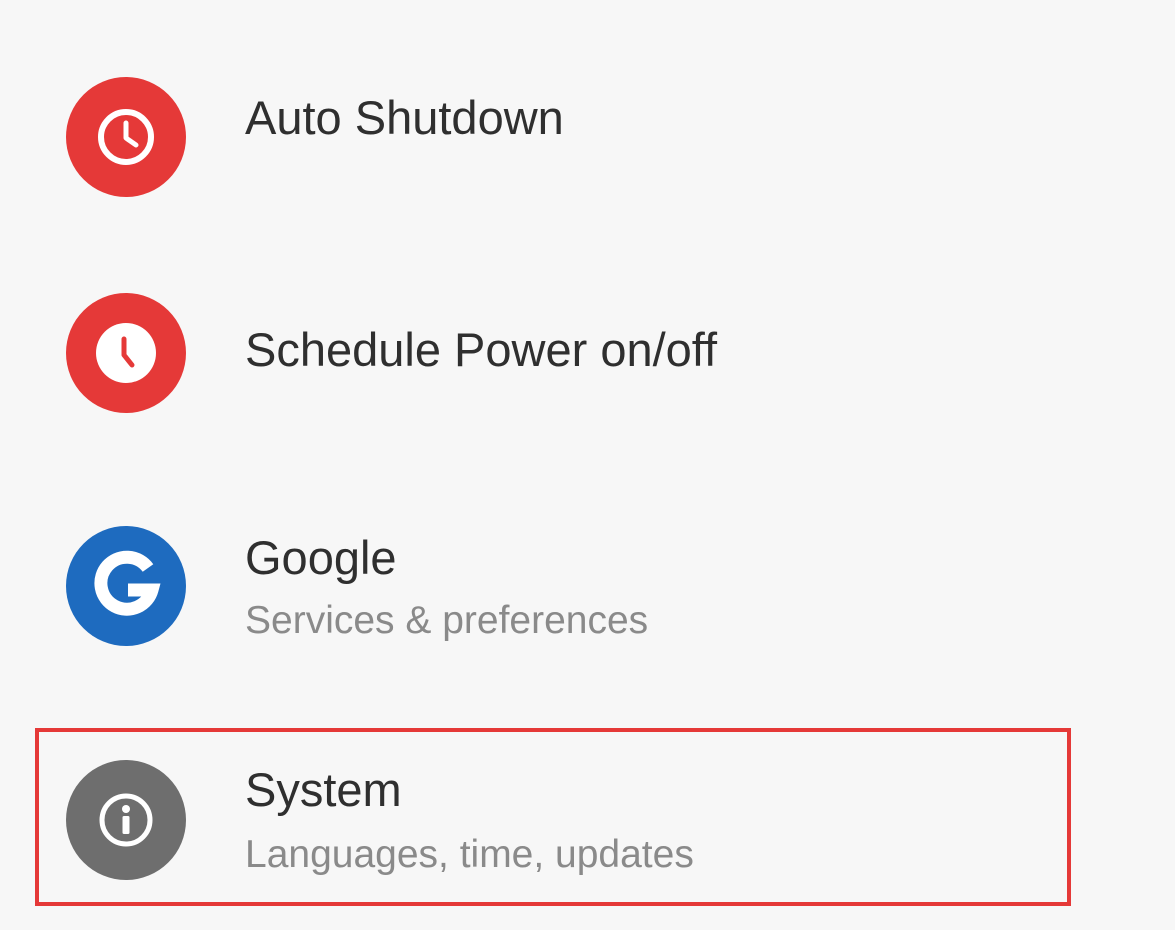 The width and height of the screenshot is (1175, 930). What do you see at coordinates (126, 586) in the screenshot?
I see `google-g-icon` at bounding box center [126, 586].